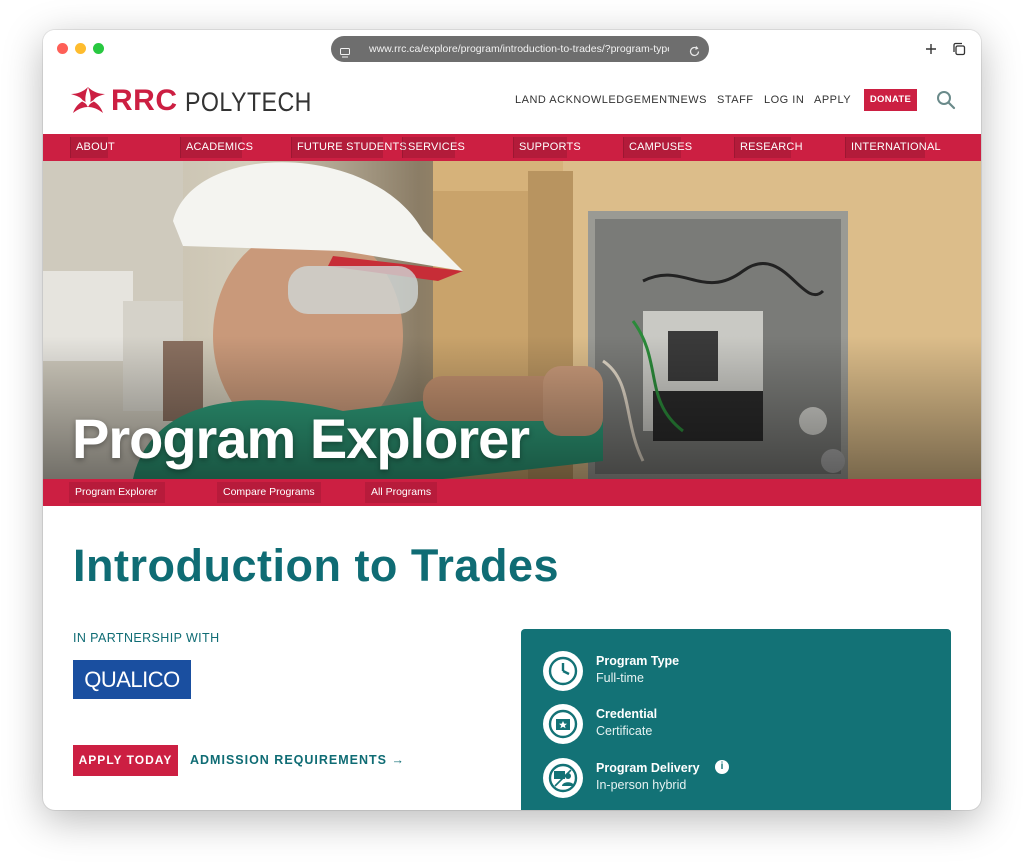 The height and width of the screenshot is (867, 1024). I want to click on subnav-compare-programs: Compare Programs, so click(269, 492).